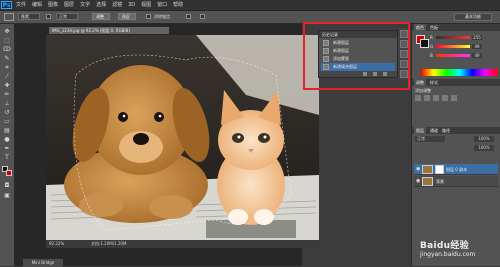 This screenshot has width=500, height=267. Describe the element at coordinates (7, 121) in the screenshot. I see `eraser-tool-icon: ▭` at that location.